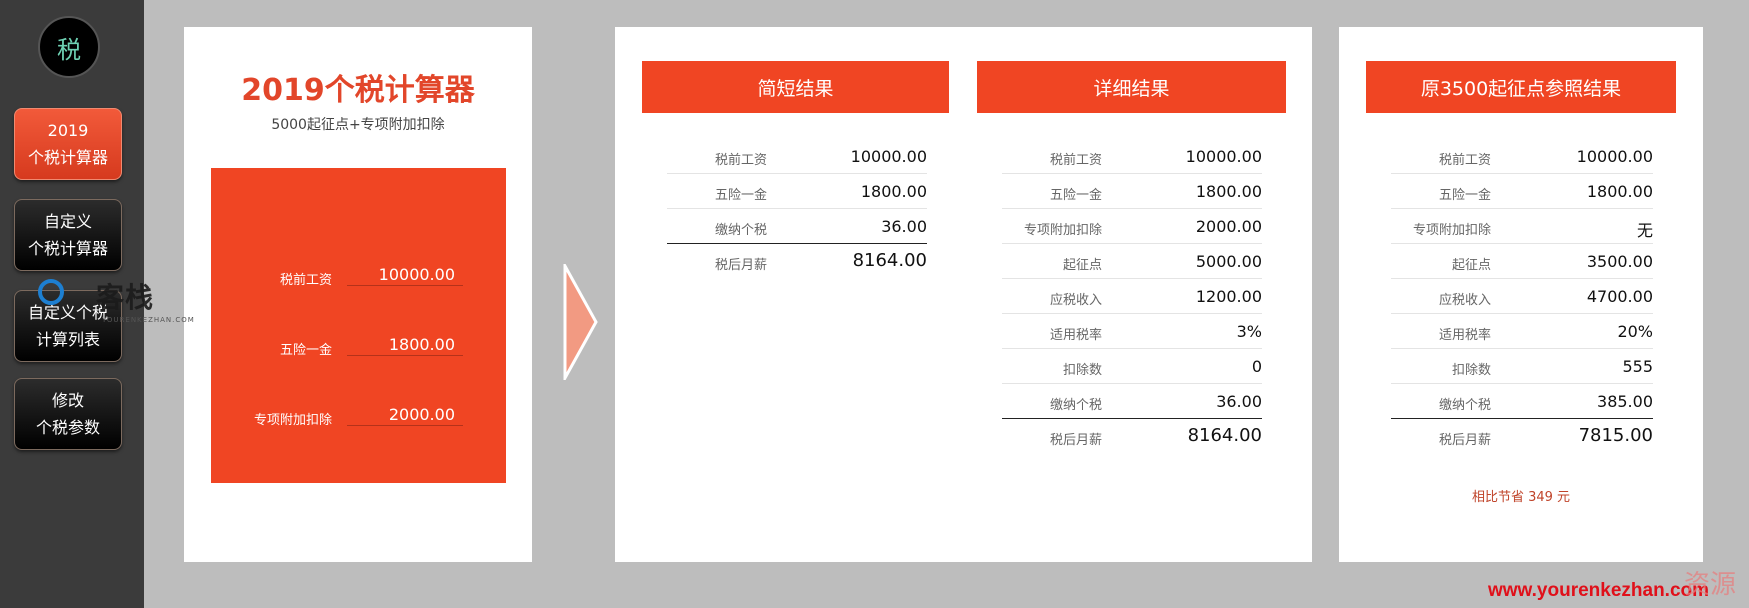 Image resolution: width=1749 pixels, height=608 pixels. What do you see at coordinates (68, 130) in the screenshot?
I see `nav-label-line1: 2019` at bounding box center [68, 130].